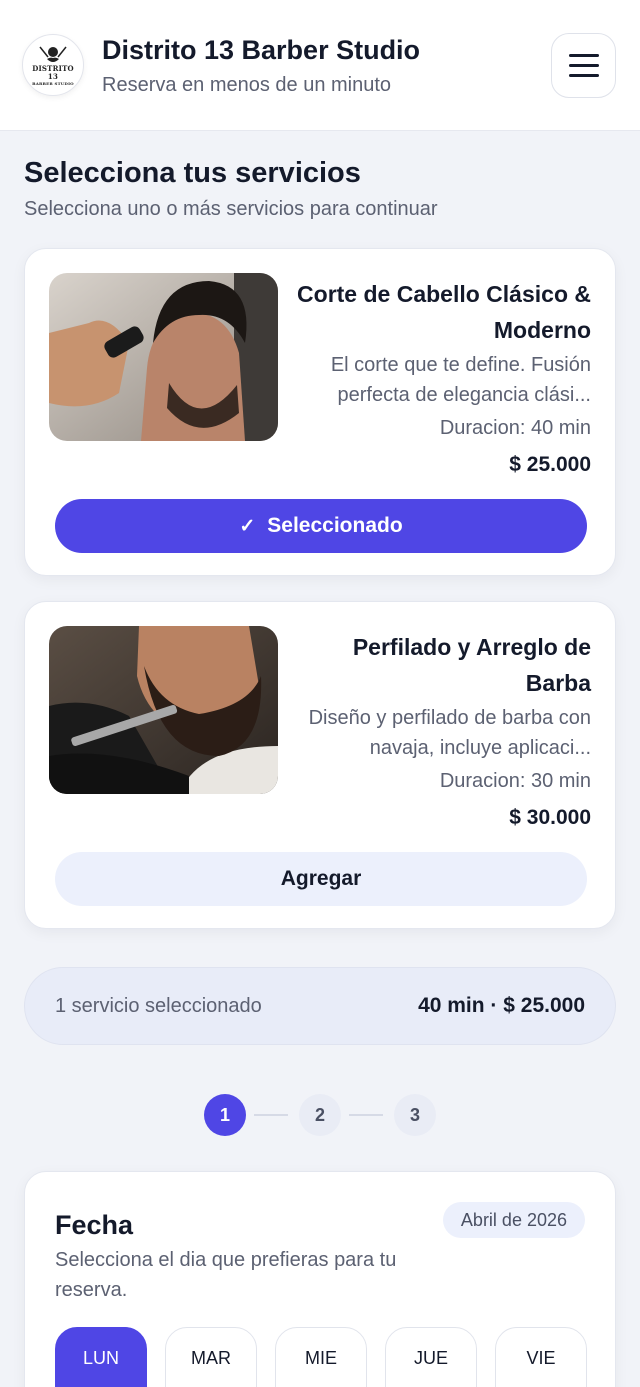  I want to click on selected-button: ✓ Seleccionado, so click(321, 526).